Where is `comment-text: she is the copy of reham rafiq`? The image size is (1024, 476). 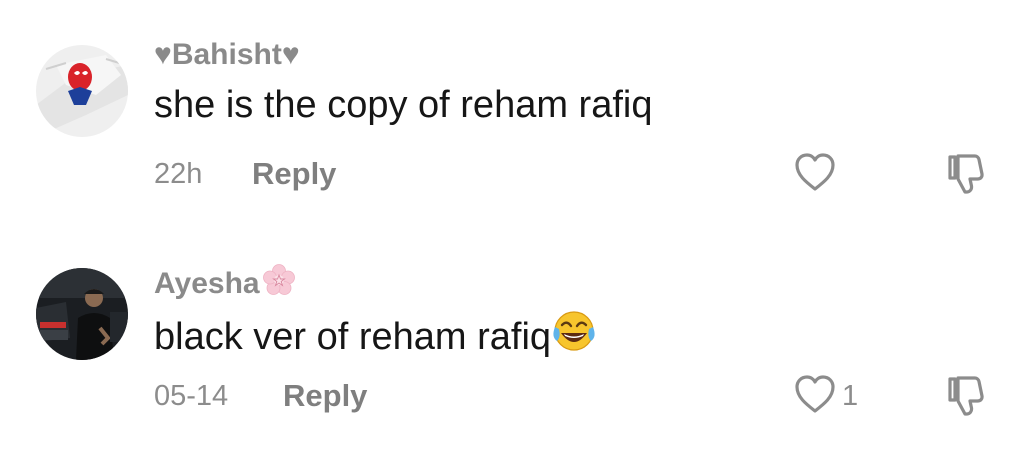
comment-text: she is the copy of reham rafiq is located at coordinates (403, 105).